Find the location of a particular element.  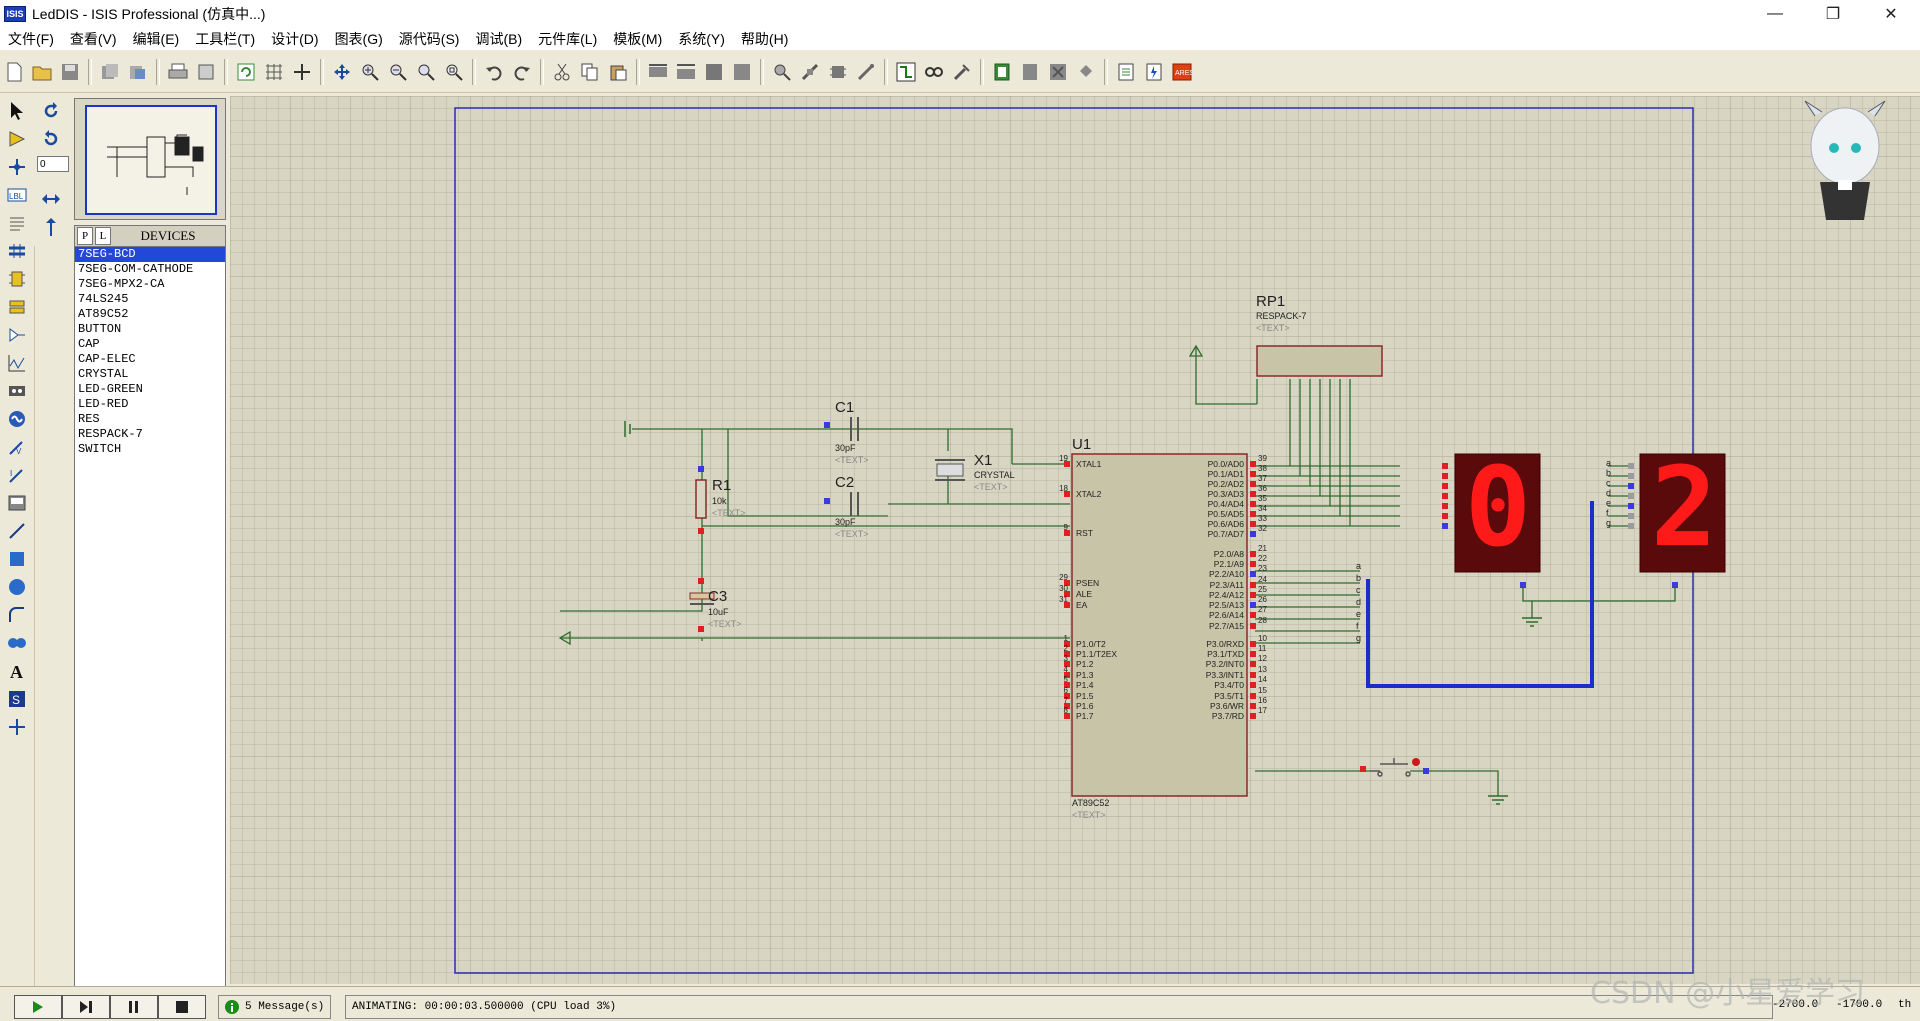

undo-icon is located at coordinates (494, 72).